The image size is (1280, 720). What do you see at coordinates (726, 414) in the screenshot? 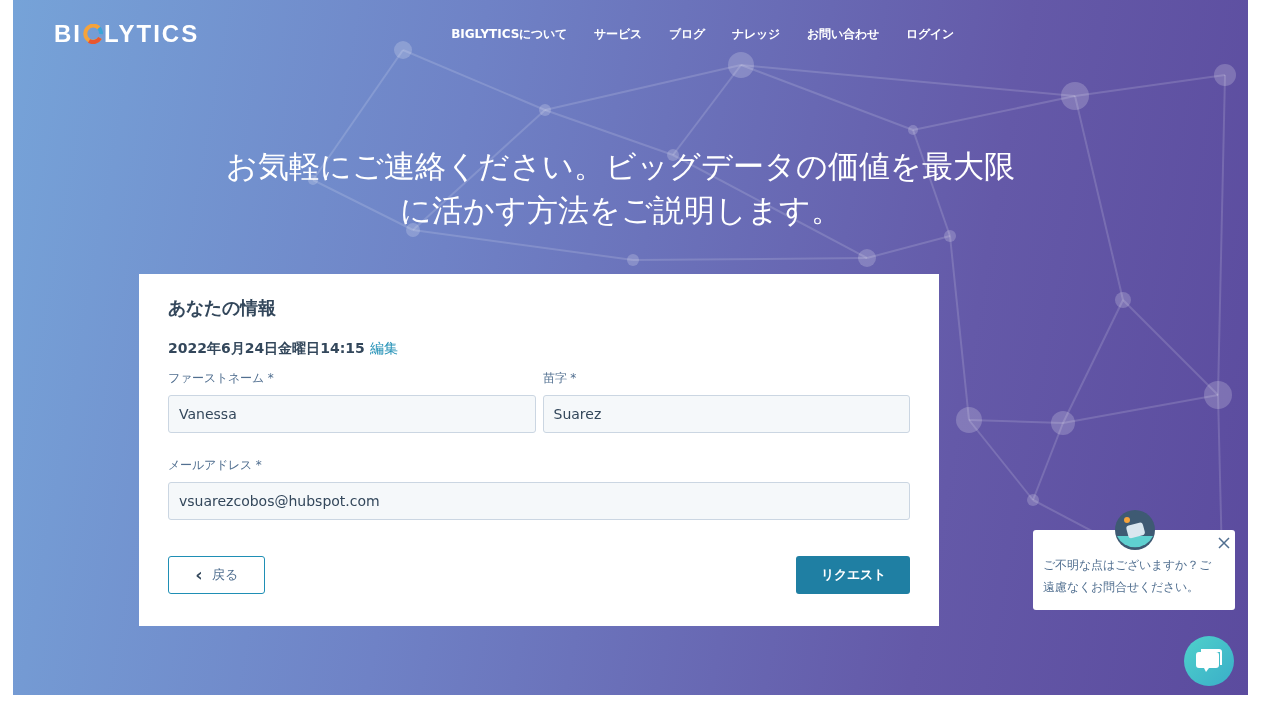
I see `input-field: Suarez` at bounding box center [726, 414].